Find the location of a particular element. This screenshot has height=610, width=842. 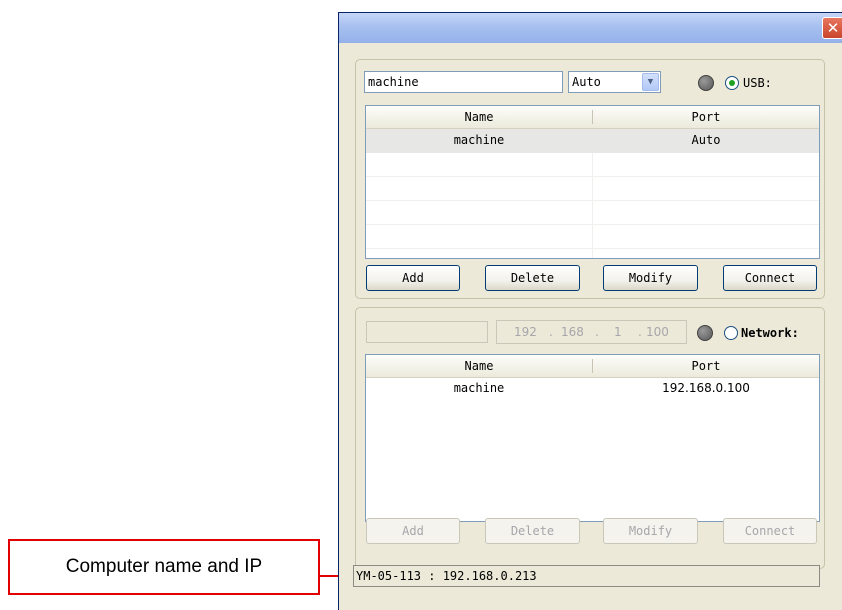

chevron-down-icon: ▼ is located at coordinates (650, 82).